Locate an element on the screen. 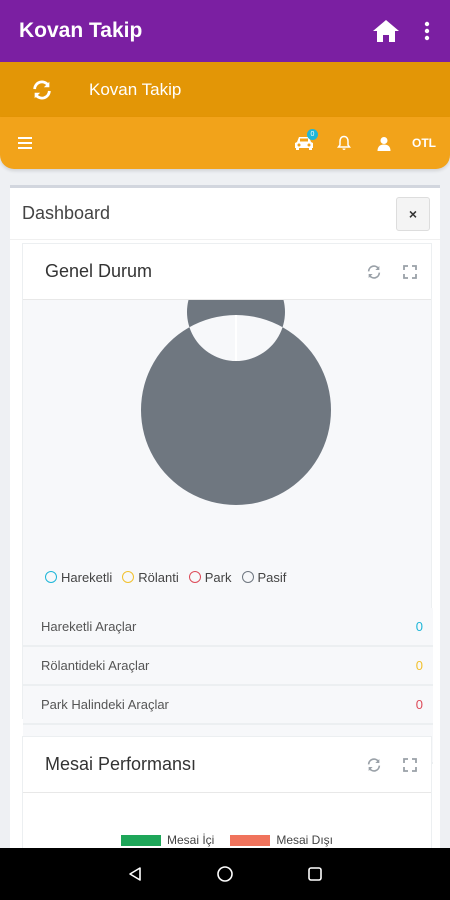  mesai-title: Mesai Performansı is located at coordinates (121, 764).